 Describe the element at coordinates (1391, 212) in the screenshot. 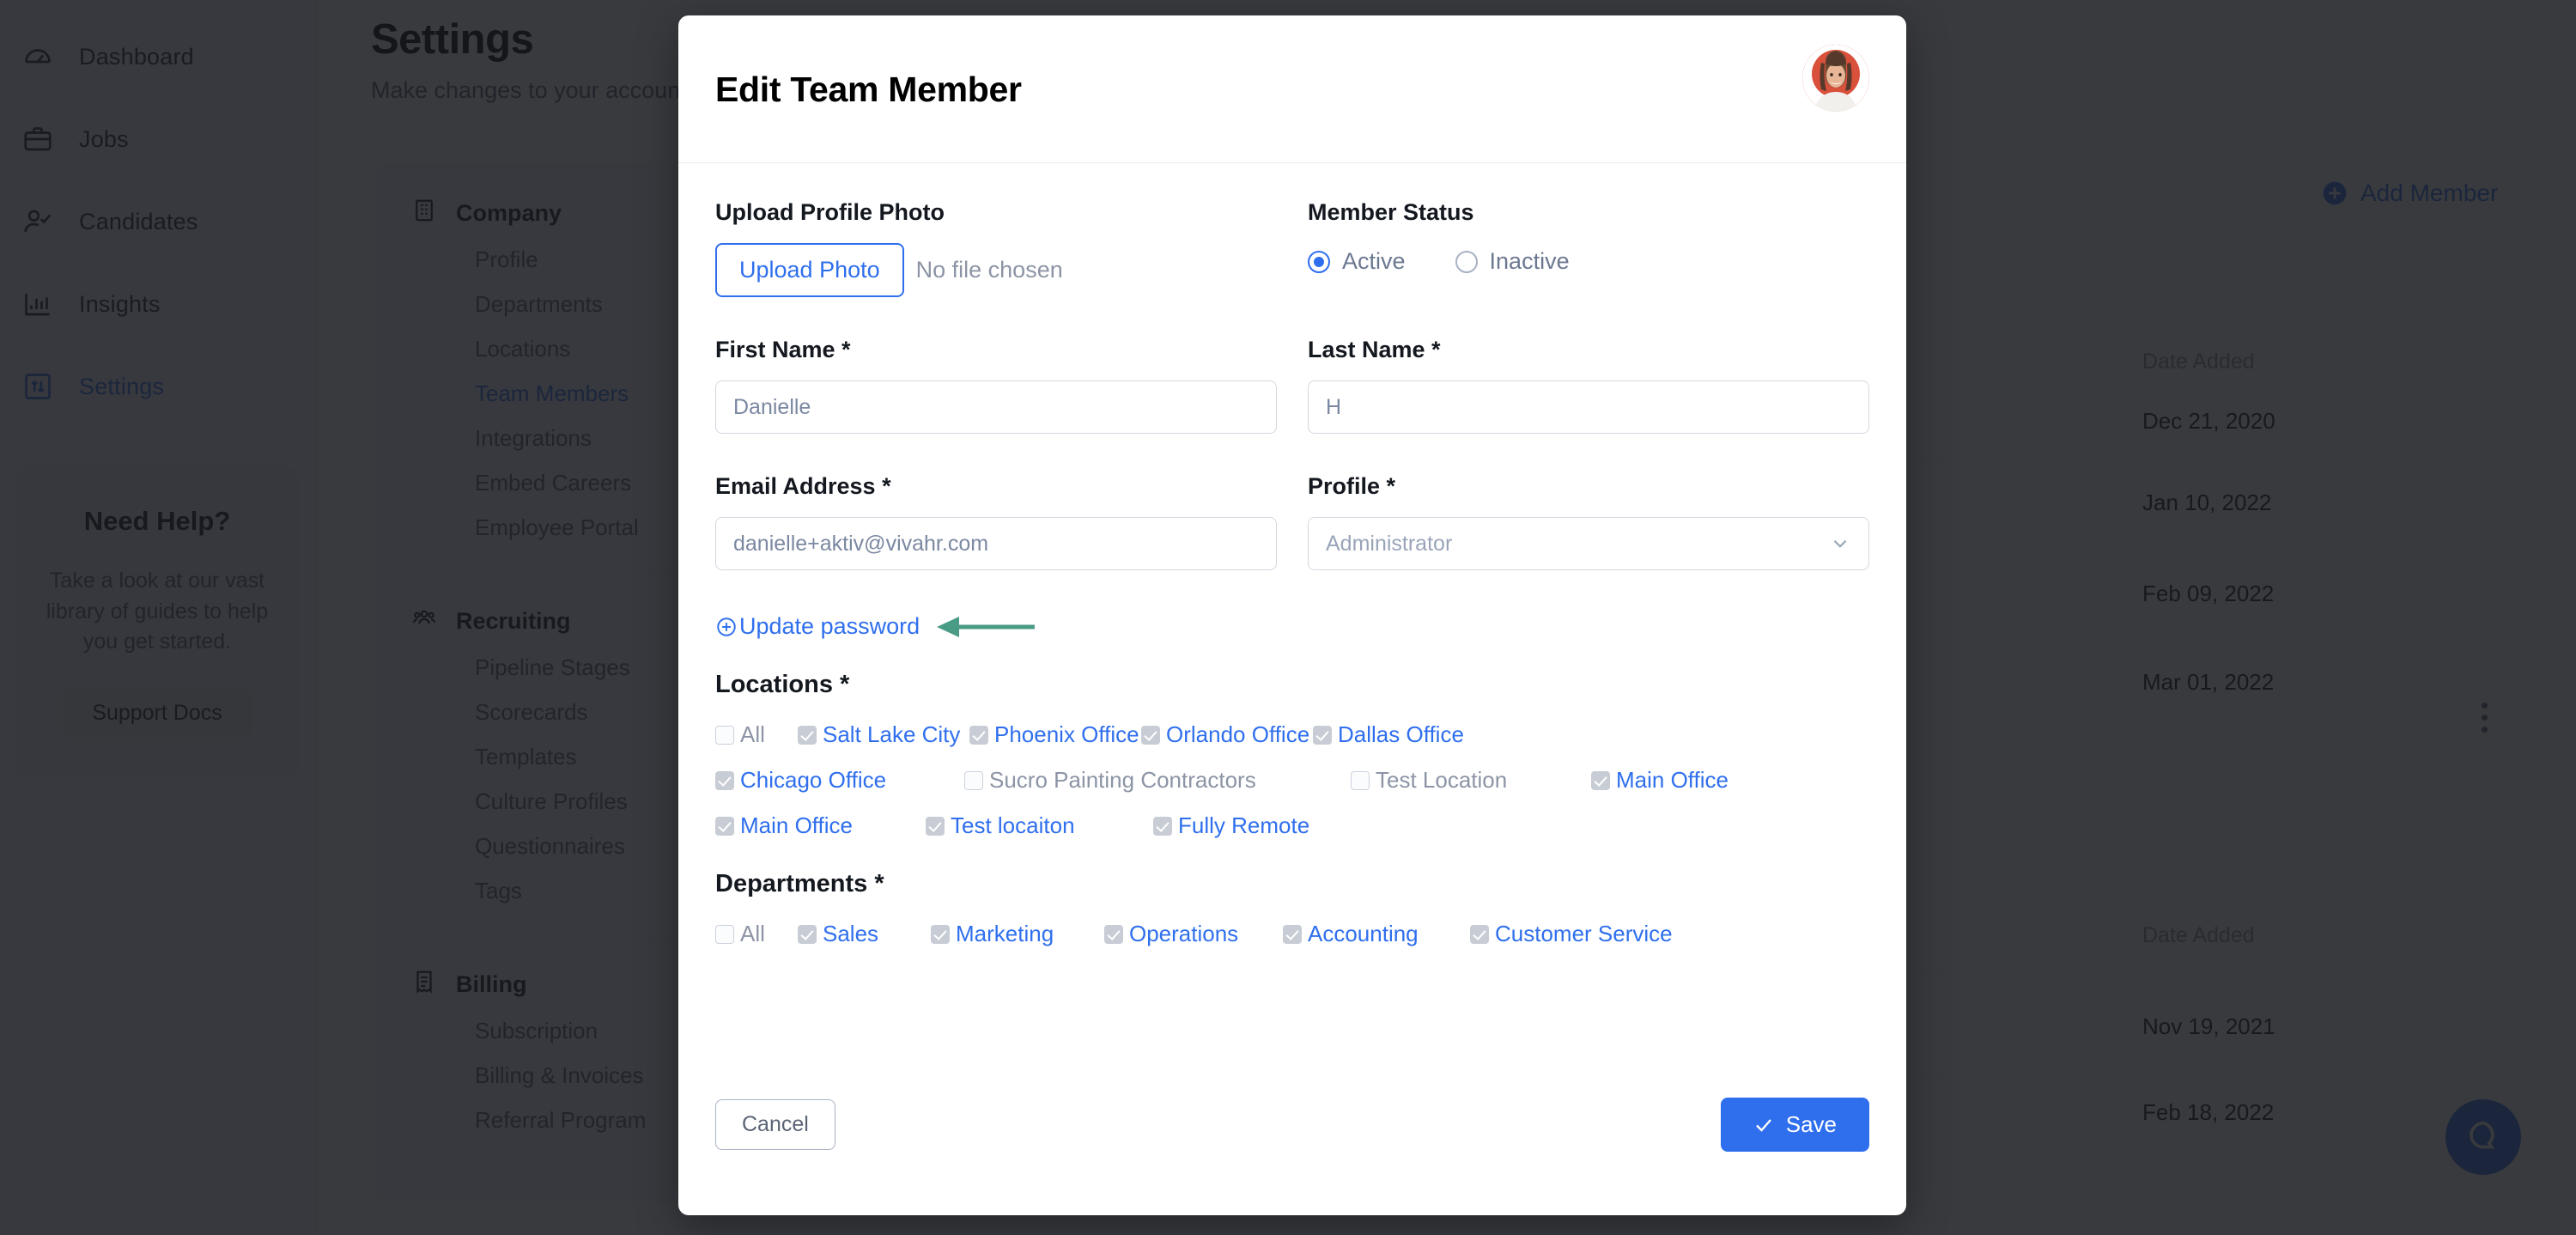

I see `member-status-label: Member Status` at that location.